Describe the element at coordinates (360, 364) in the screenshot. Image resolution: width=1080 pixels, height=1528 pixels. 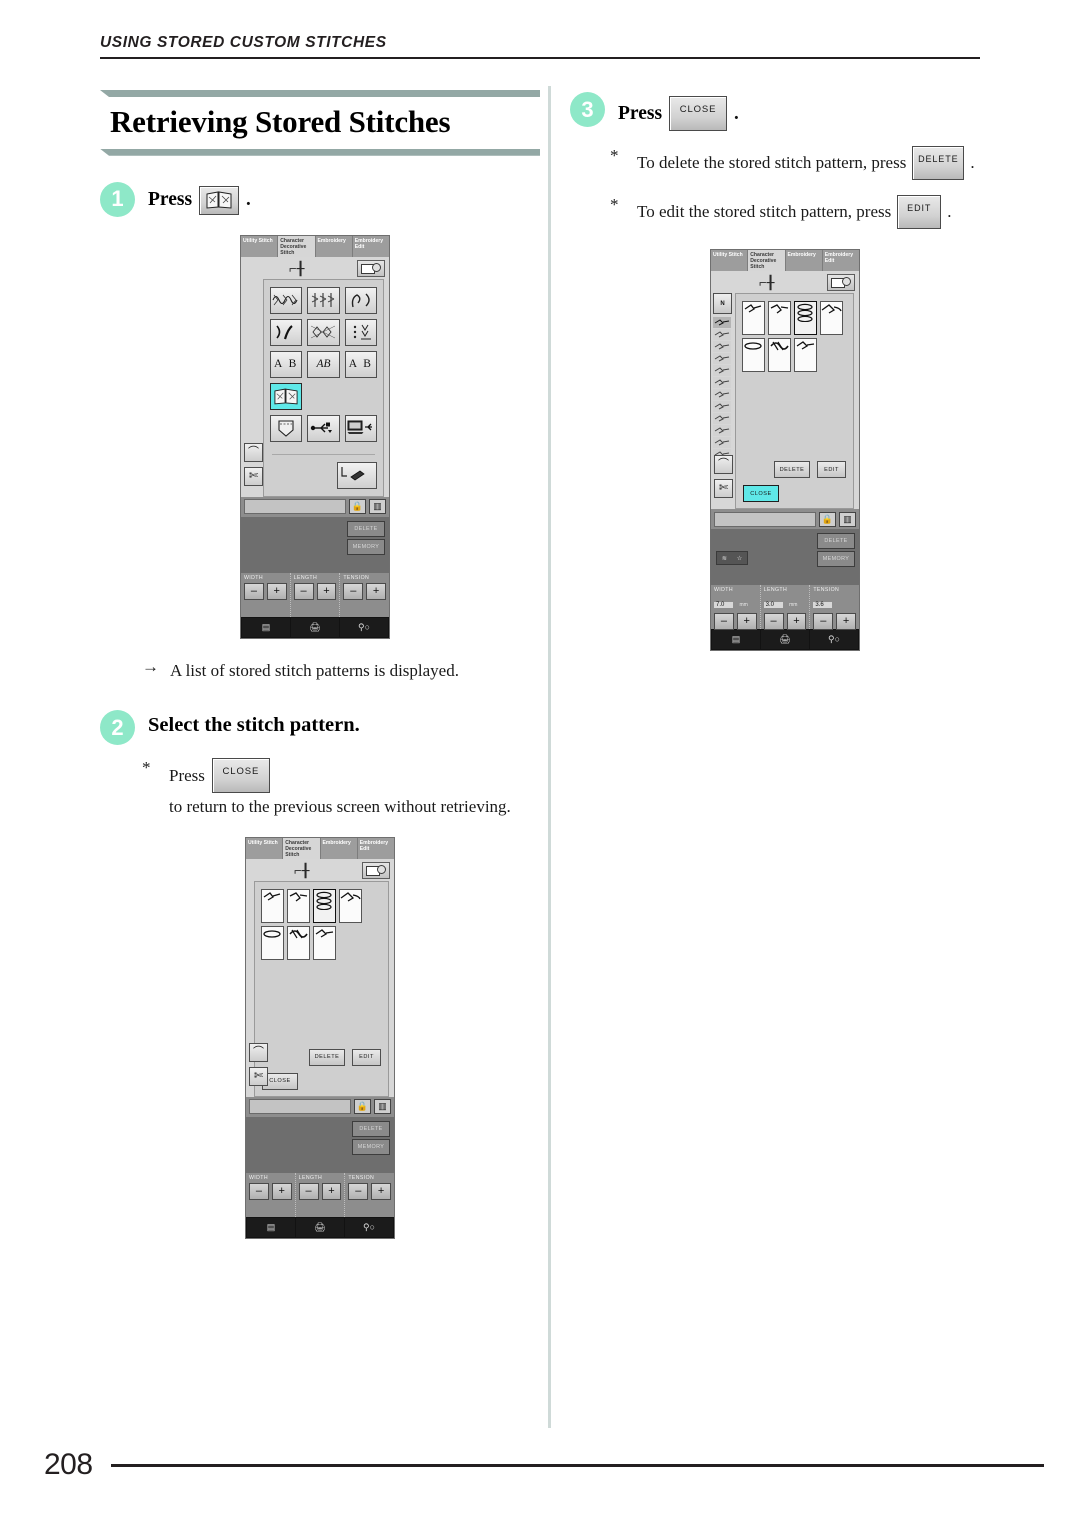
I see `key-font-outline: A B` at that location.